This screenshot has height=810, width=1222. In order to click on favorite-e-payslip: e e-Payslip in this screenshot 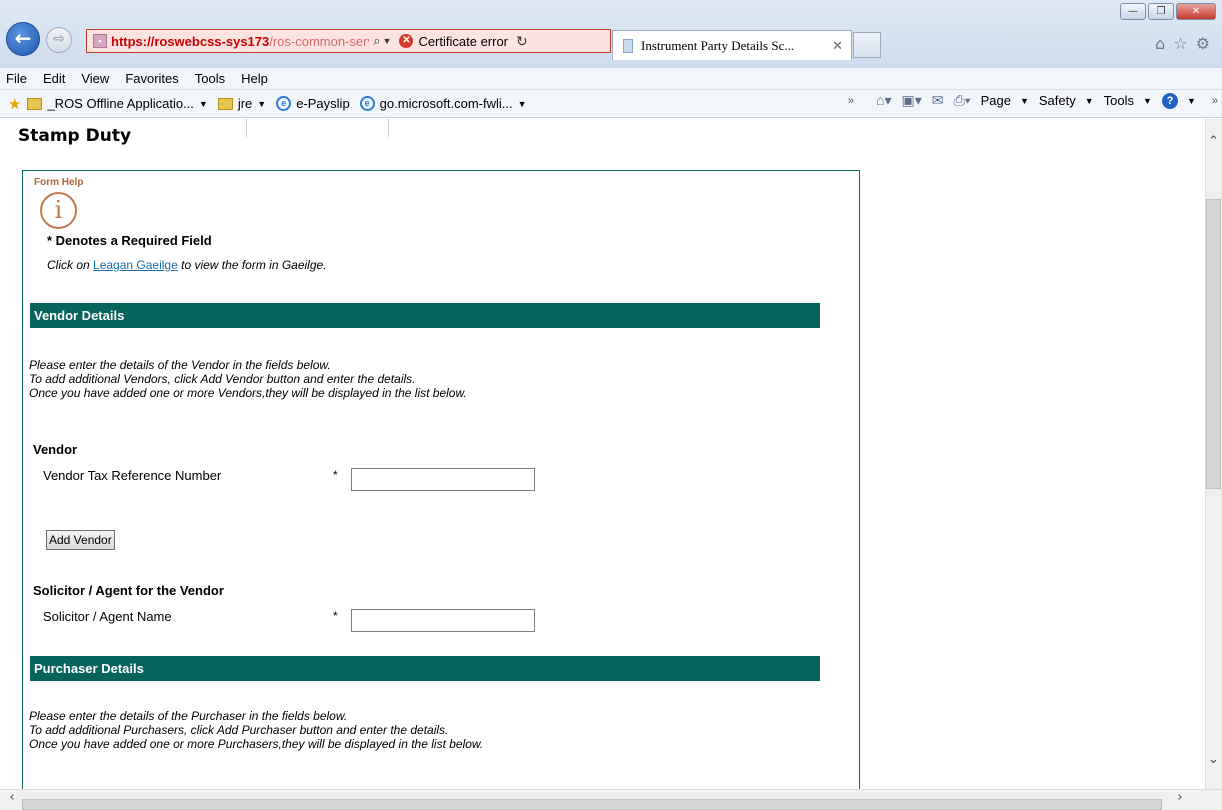, I will do `click(313, 103)`.